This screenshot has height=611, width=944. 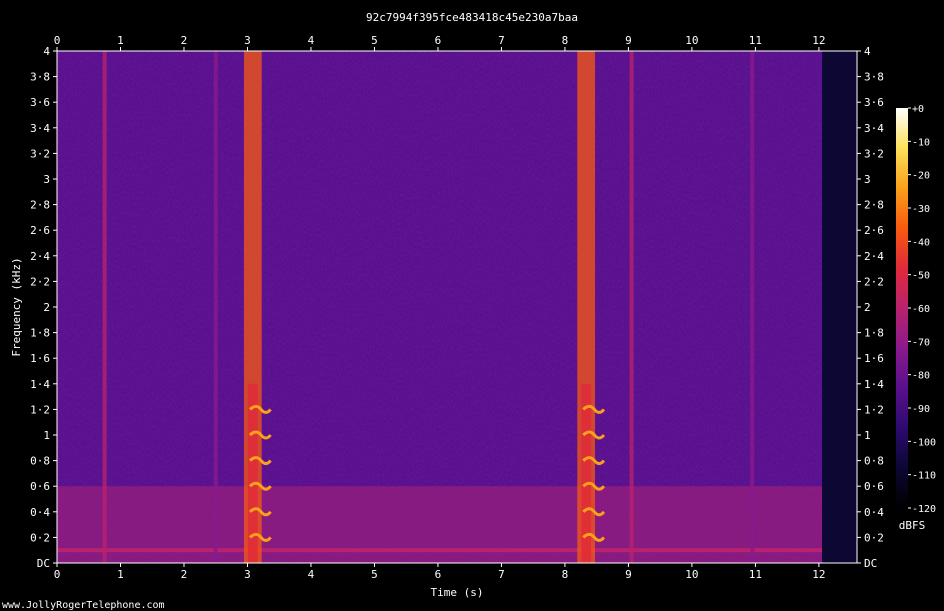 I want to click on y-tick-label-left: 0·8, so click(x=40, y=461).